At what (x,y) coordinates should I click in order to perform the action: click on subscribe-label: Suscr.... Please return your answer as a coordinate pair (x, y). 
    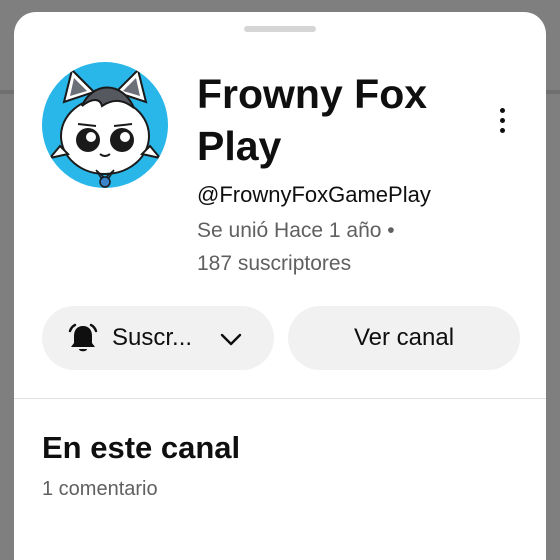
    Looking at the image, I should click on (152, 337).